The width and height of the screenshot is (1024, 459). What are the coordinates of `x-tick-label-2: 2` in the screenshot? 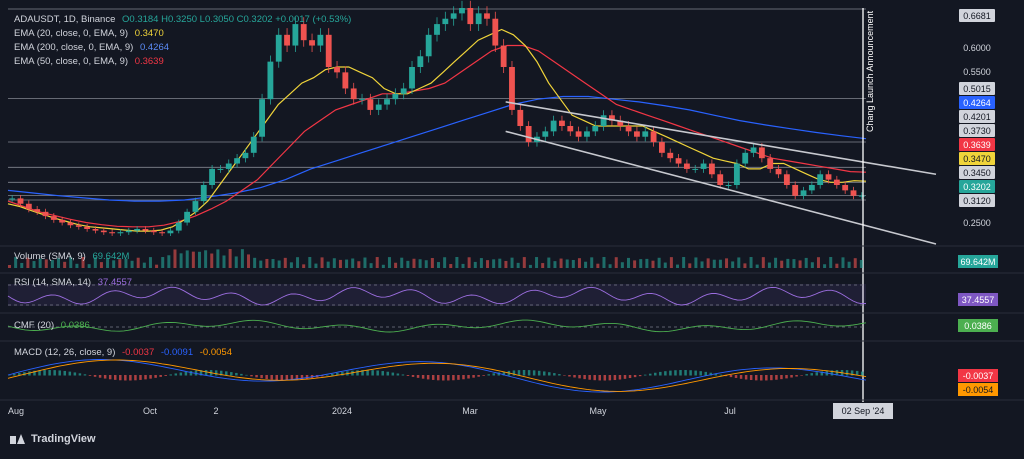 It's located at (215, 411).